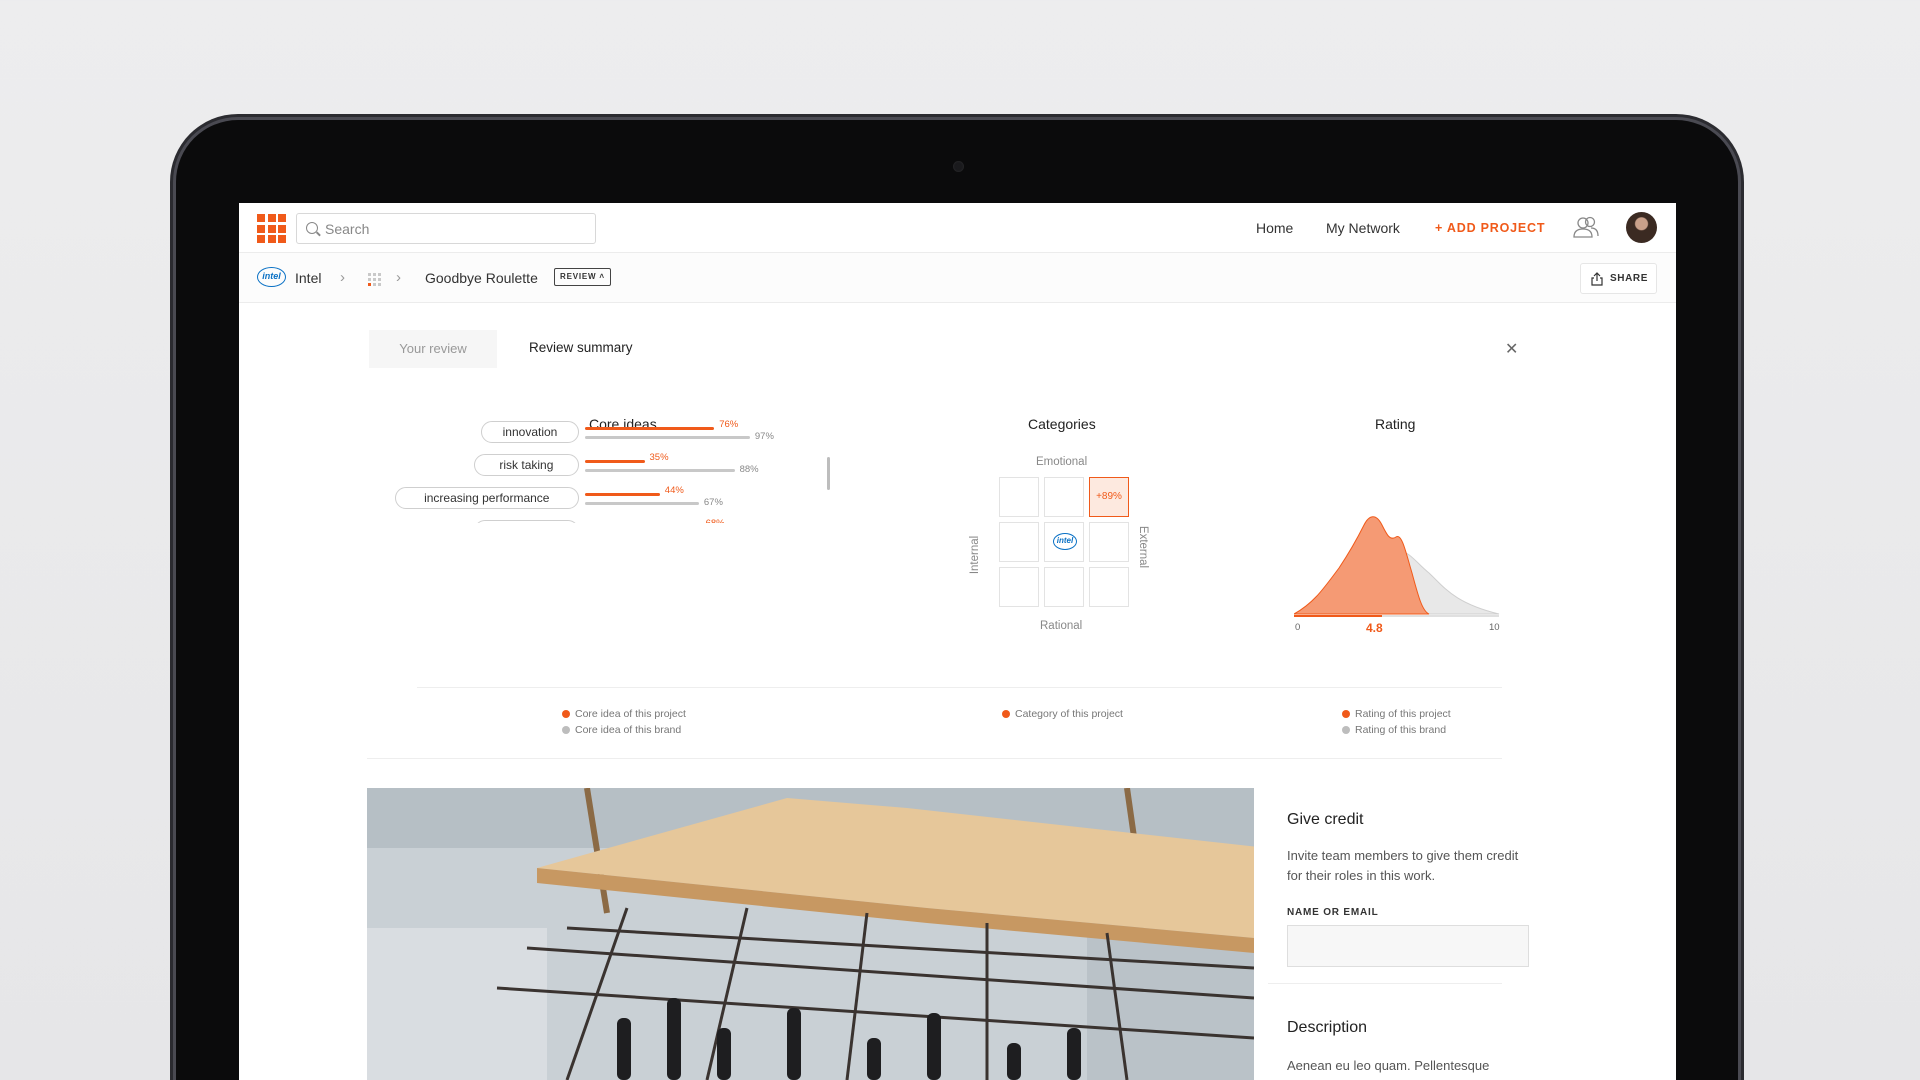 This screenshot has width=1920, height=1080. I want to click on share-icon, so click(1597, 279).